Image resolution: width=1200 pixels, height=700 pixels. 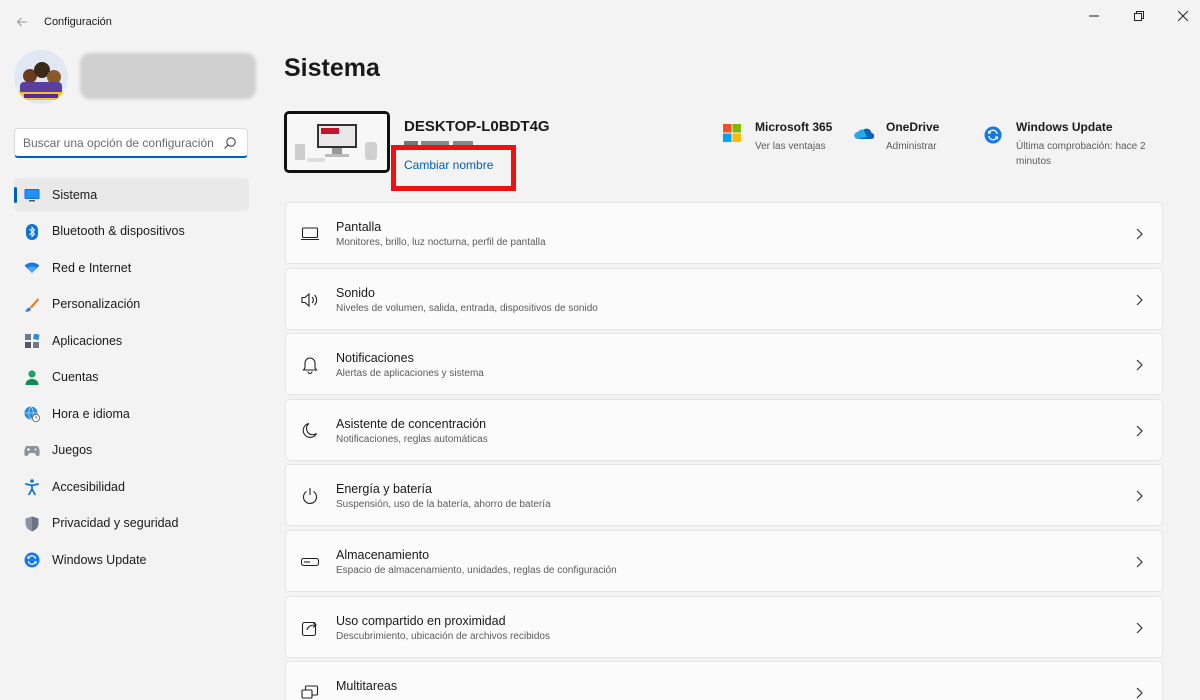 I want to click on title-bar: Configuración, so click(x=600, y=22).